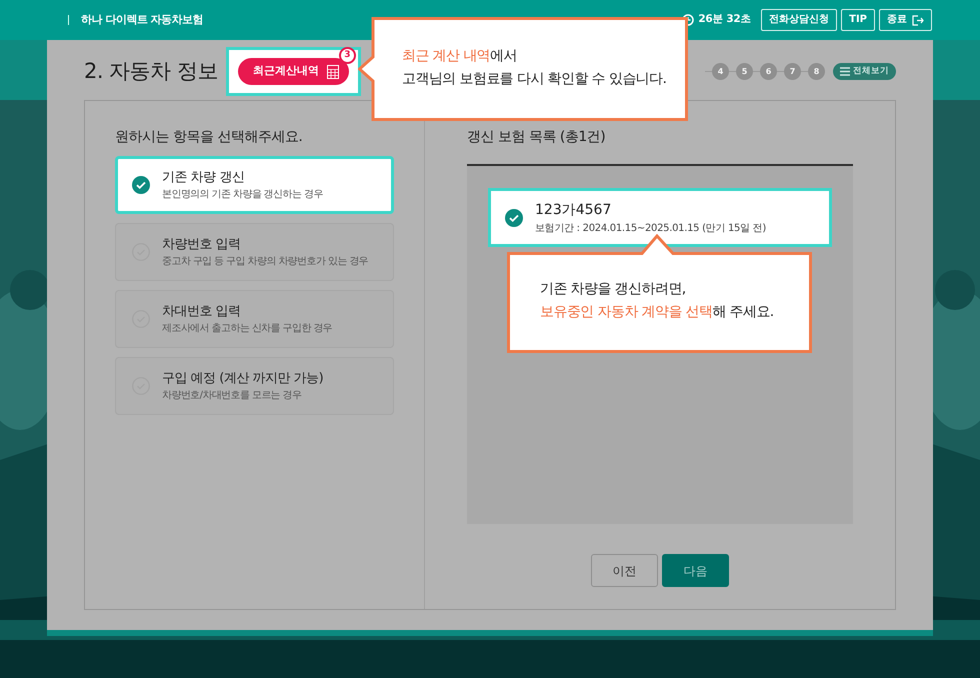 This screenshot has width=980, height=678. What do you see at coordinates (243, 379) in the screenshot?
I see `option-title: 구입 예정 (계산 까지만 가능)` at bounding box center [243, 379].